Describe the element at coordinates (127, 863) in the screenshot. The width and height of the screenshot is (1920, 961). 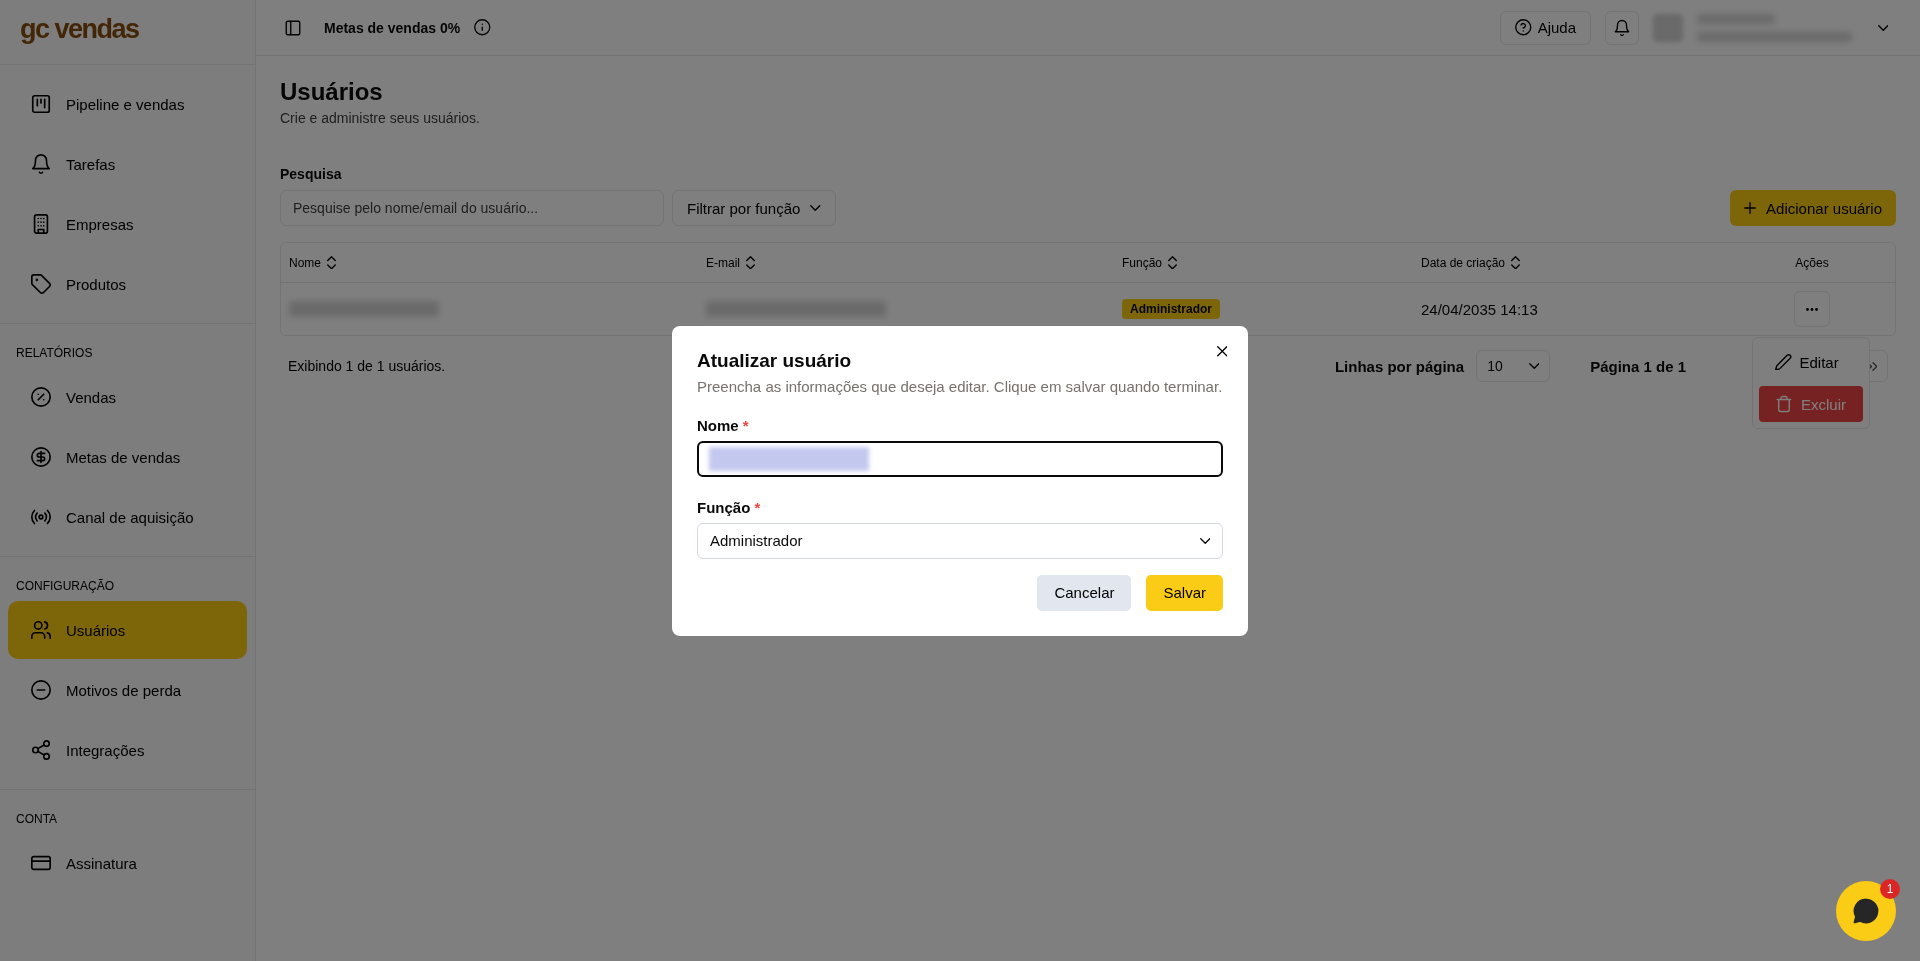
I see `sidebar-item: Assinatura` at that location.